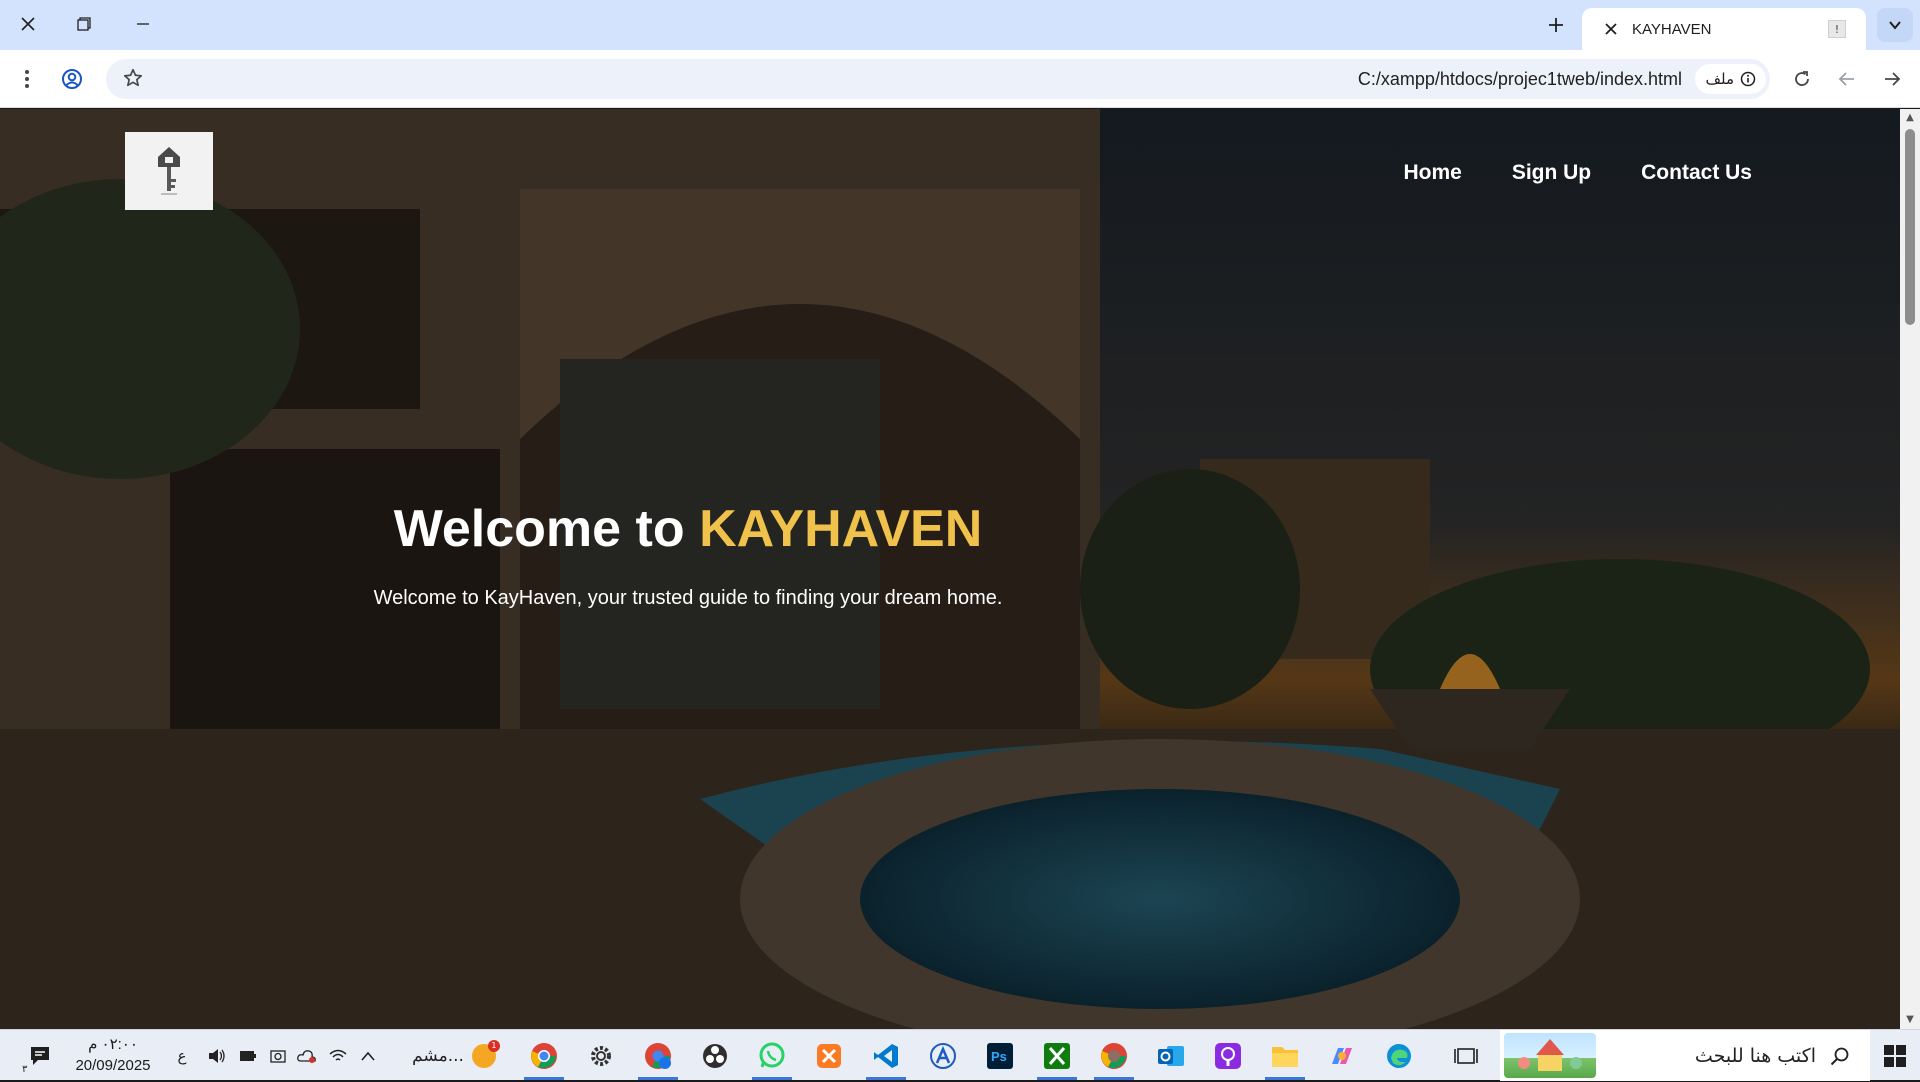 This screenshot has height=1082, width=1920. I want to click on battery-icon, so click(248, 1055).